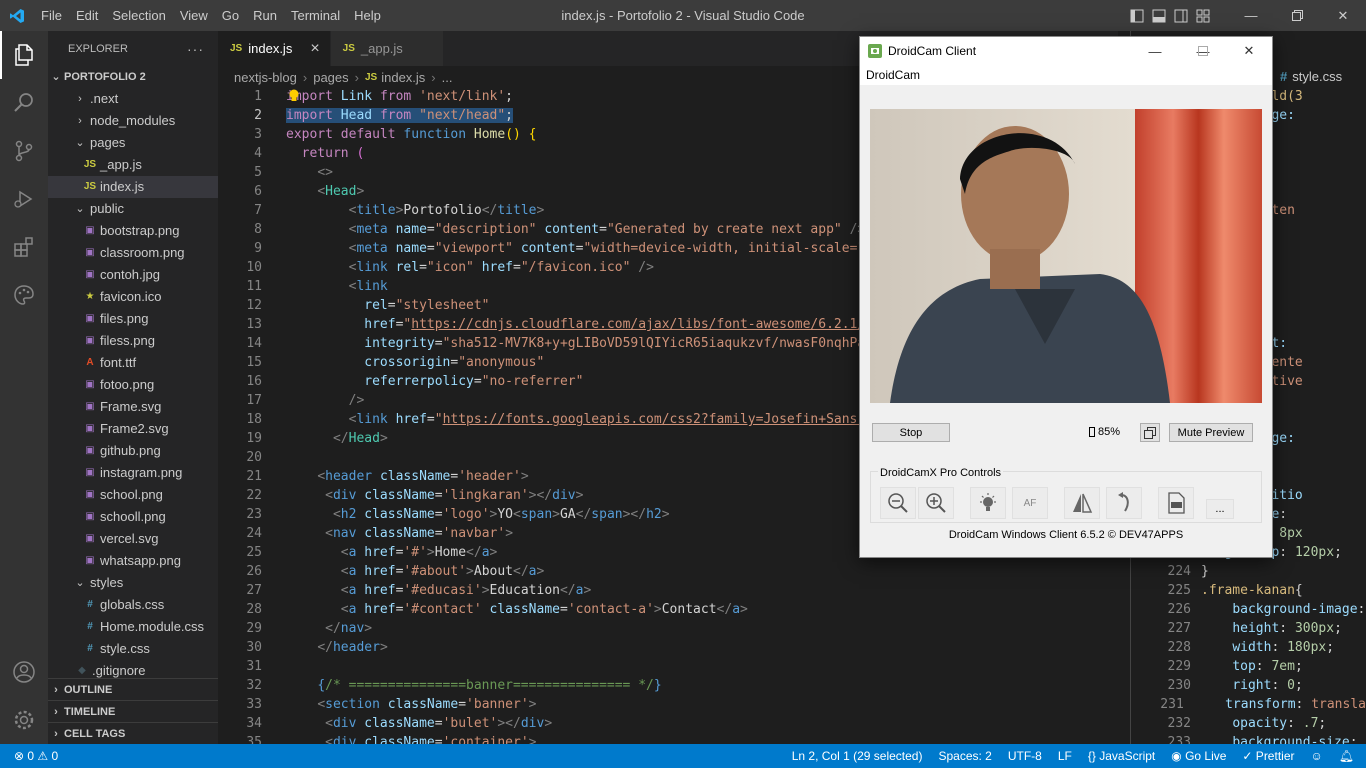  What do you see at coordinates (230, 15) in the screenshot?
I see `menu-go: Go` at bounding box center [230, 15].